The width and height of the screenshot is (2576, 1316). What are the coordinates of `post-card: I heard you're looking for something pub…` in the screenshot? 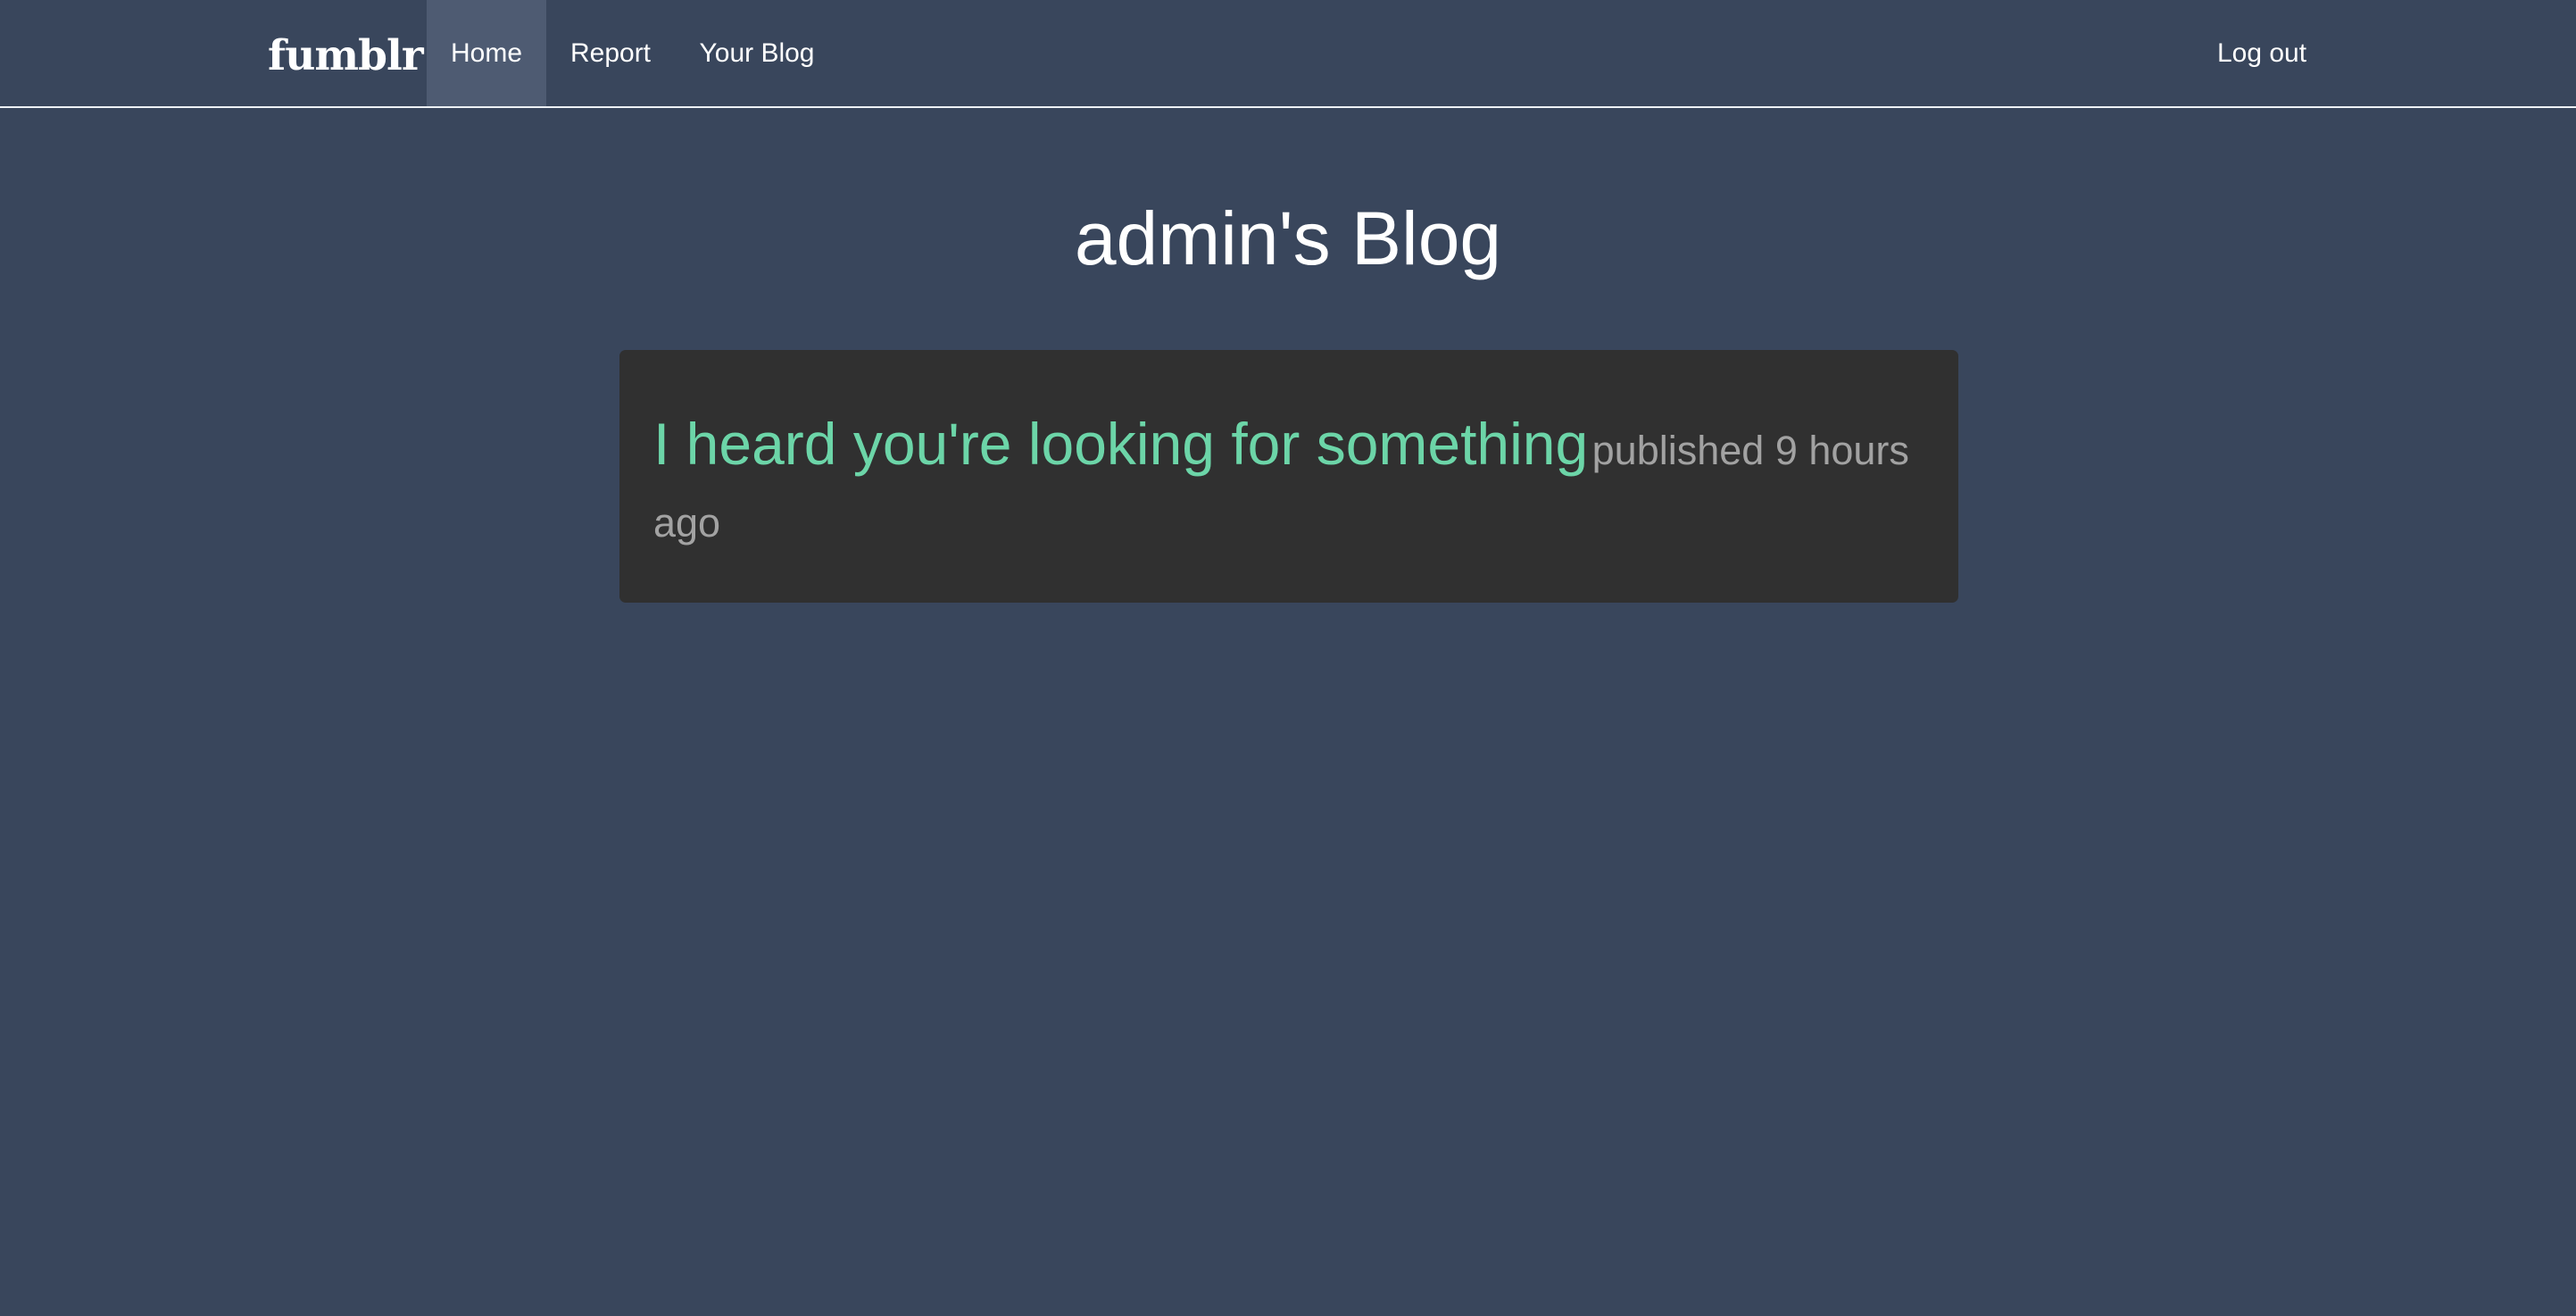 It's located at (1288, 477).